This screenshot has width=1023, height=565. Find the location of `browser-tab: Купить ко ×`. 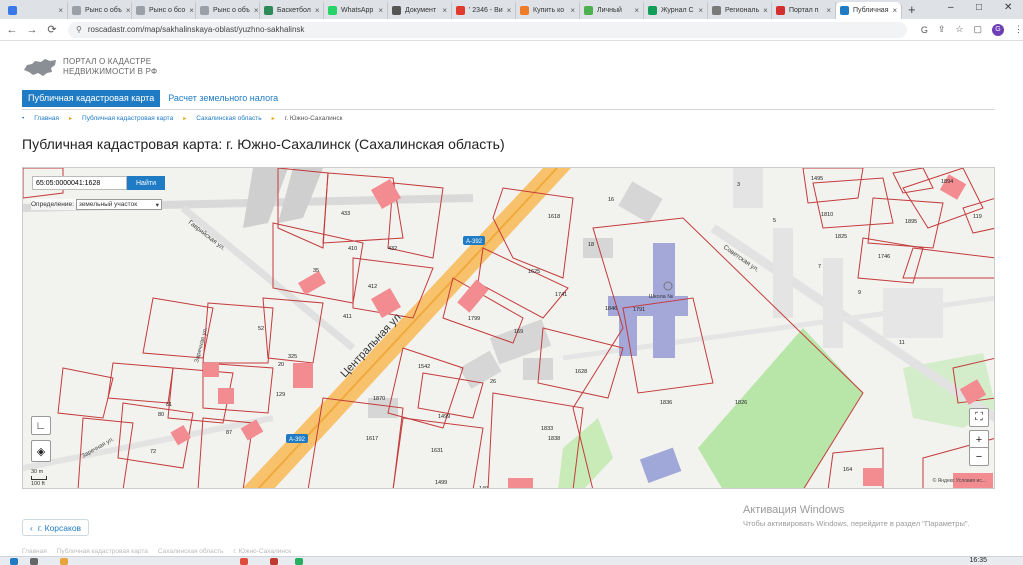

browser-tab: Купить ко × is located at coordinates (548, 10).